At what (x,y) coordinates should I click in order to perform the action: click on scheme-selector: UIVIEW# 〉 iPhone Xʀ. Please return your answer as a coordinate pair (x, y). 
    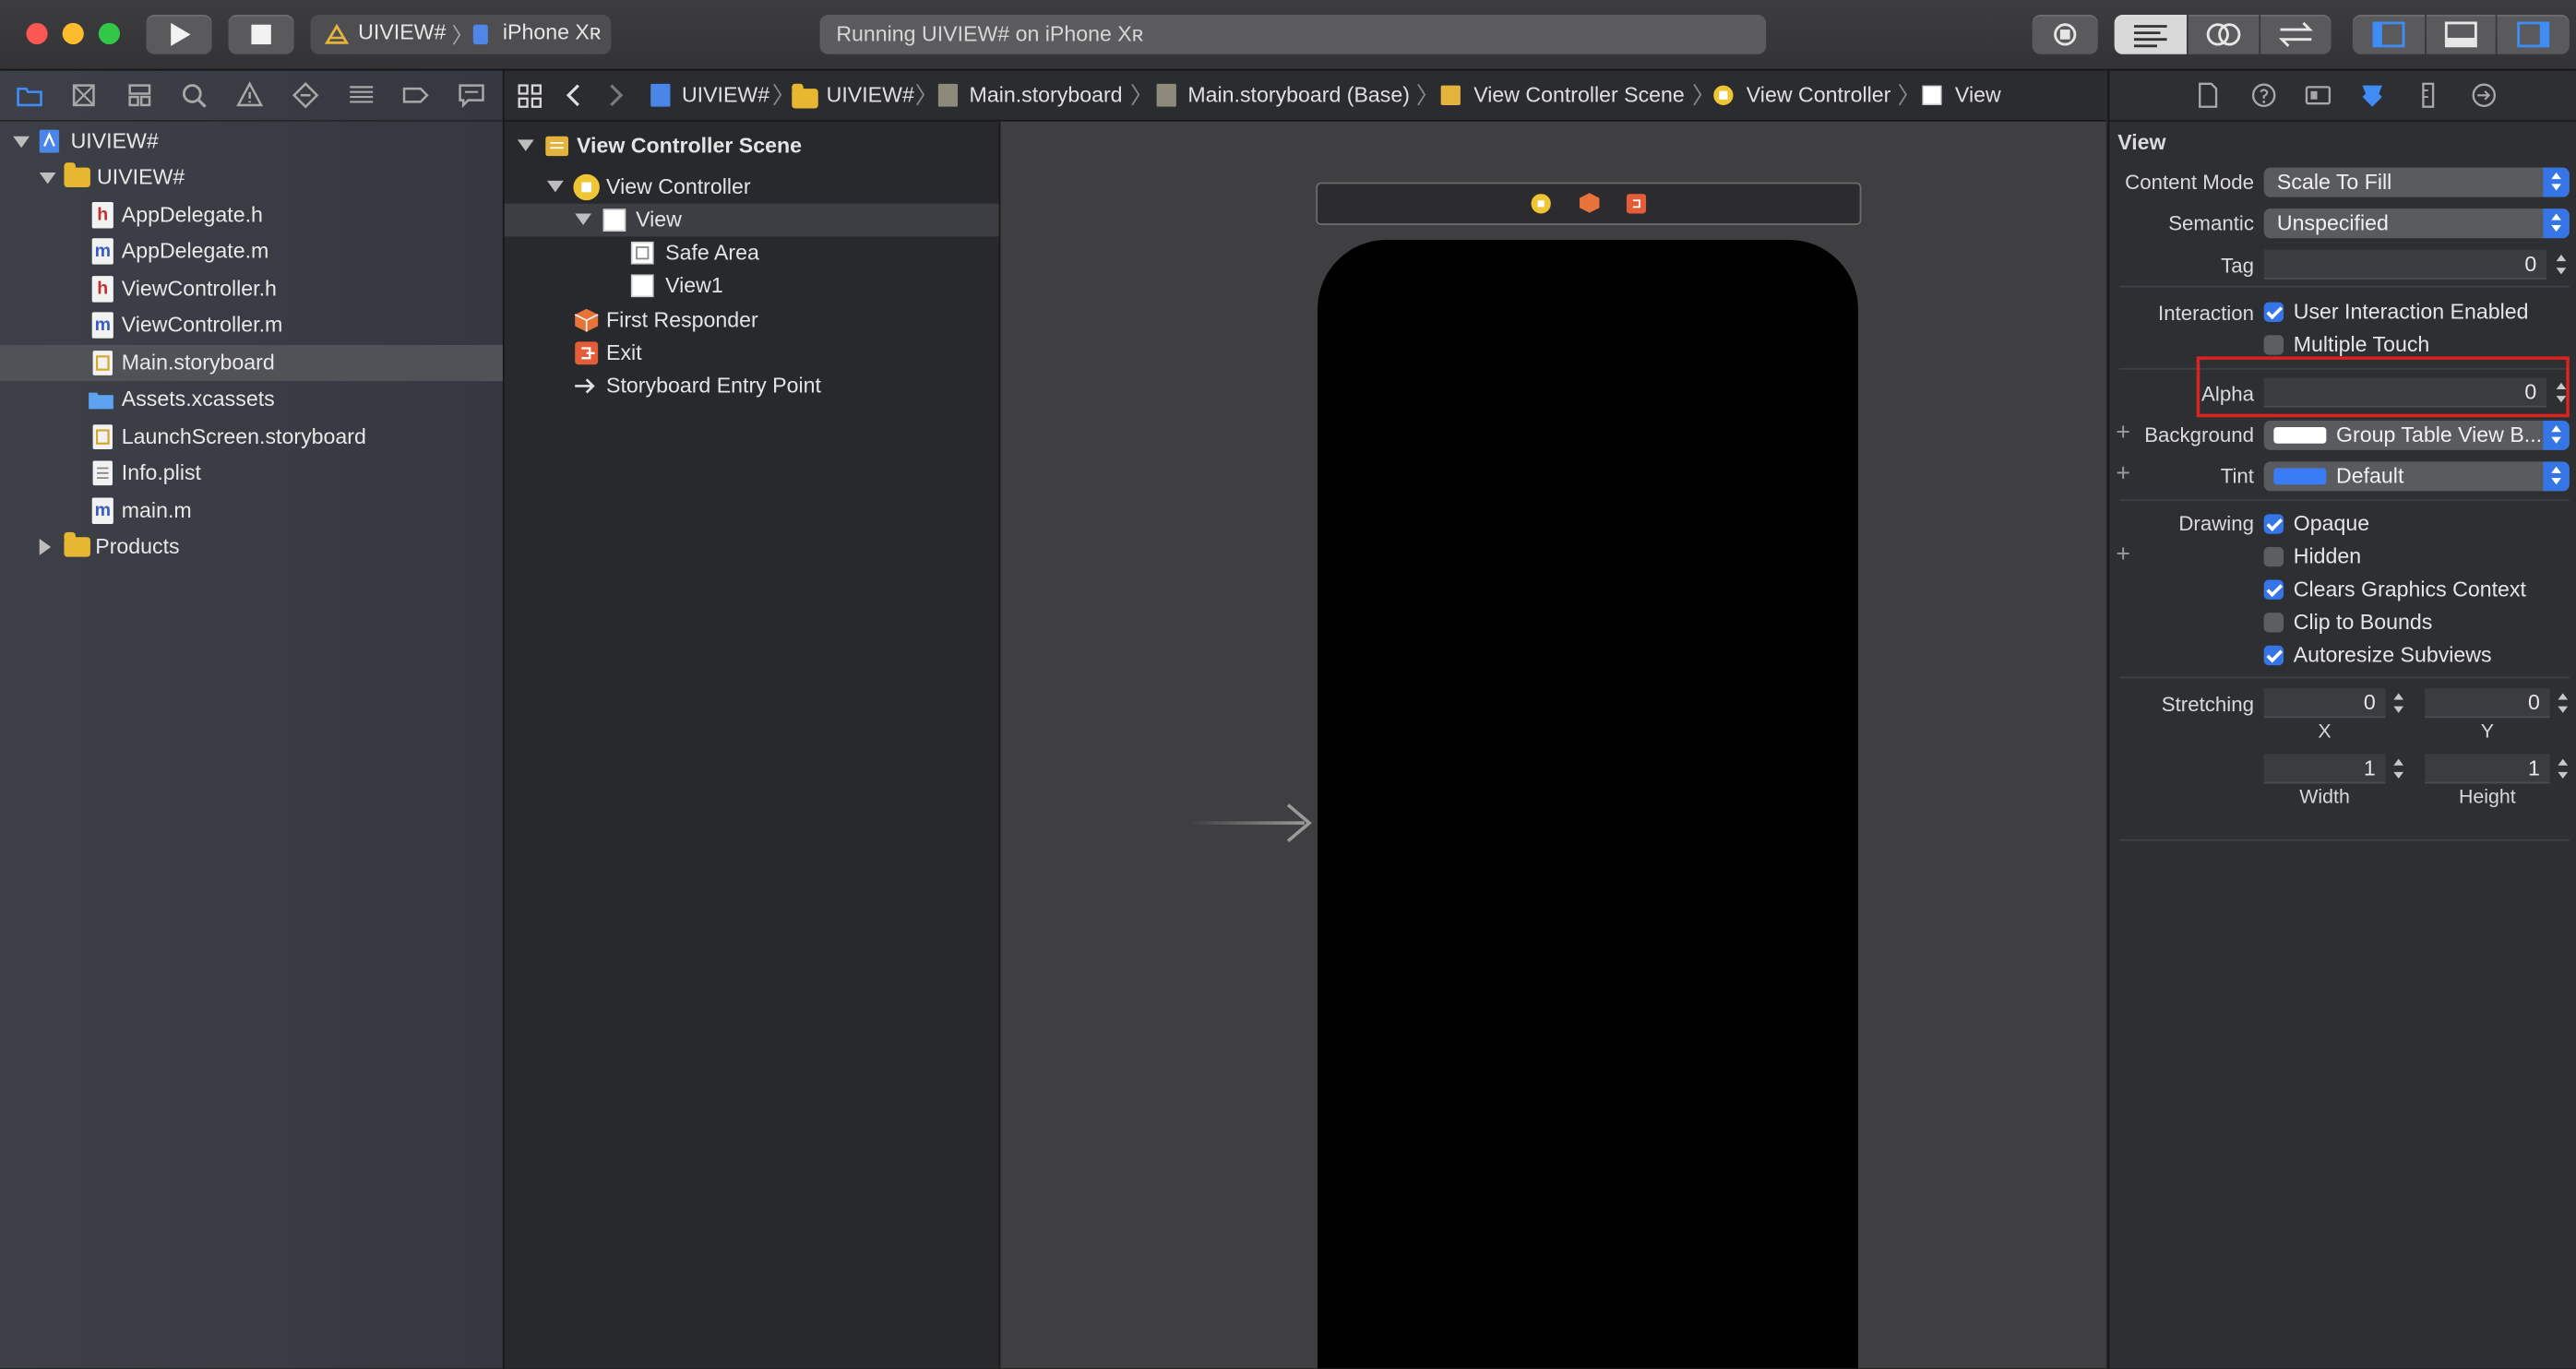
    Looking at the image, I should click on (461, 34).